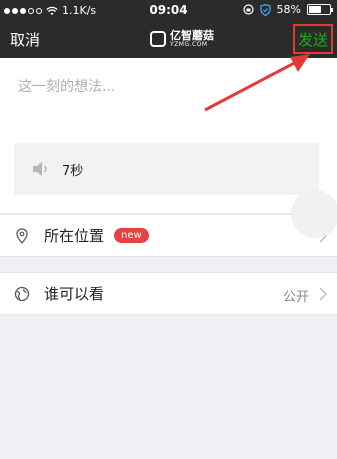  Describe the element at coordinates (192, 35) in the screenshot. I see `logo-text-cn: 亿智蘑菇` at that location.